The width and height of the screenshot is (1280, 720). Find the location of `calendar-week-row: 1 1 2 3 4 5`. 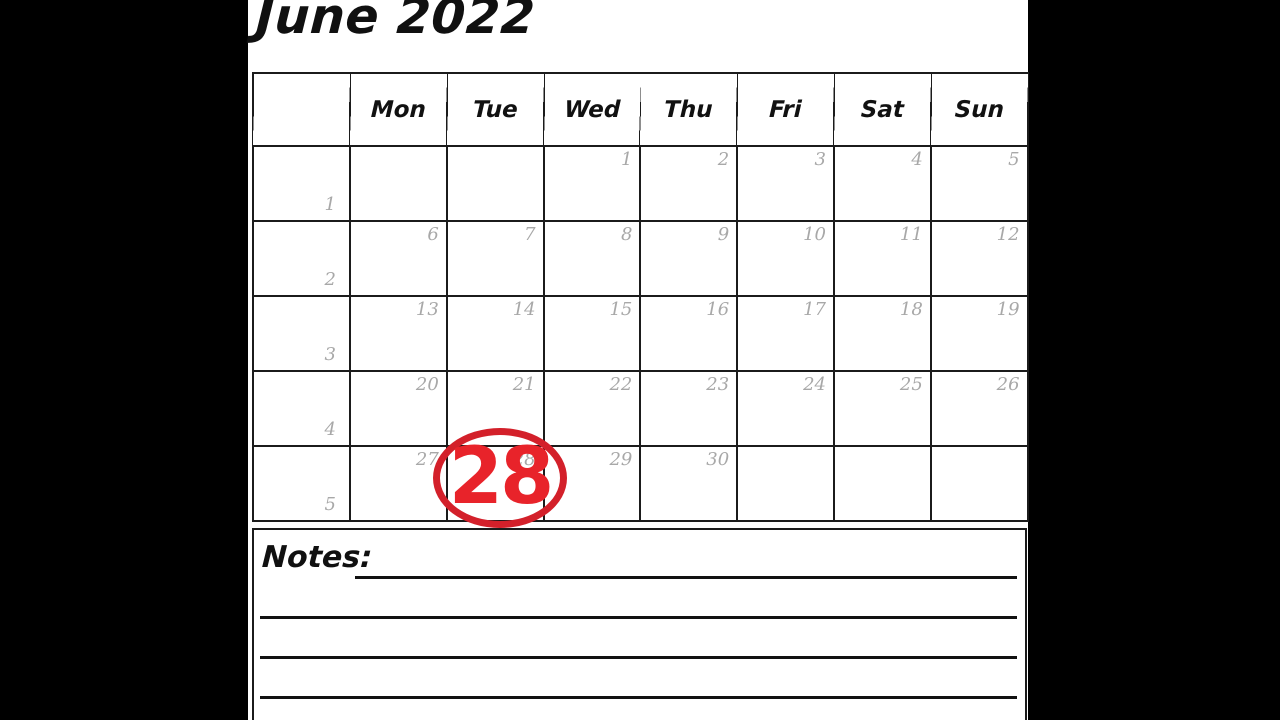

calendar-week-row: 1 1 2 3 4 5 is located at coordinates (640, 183).